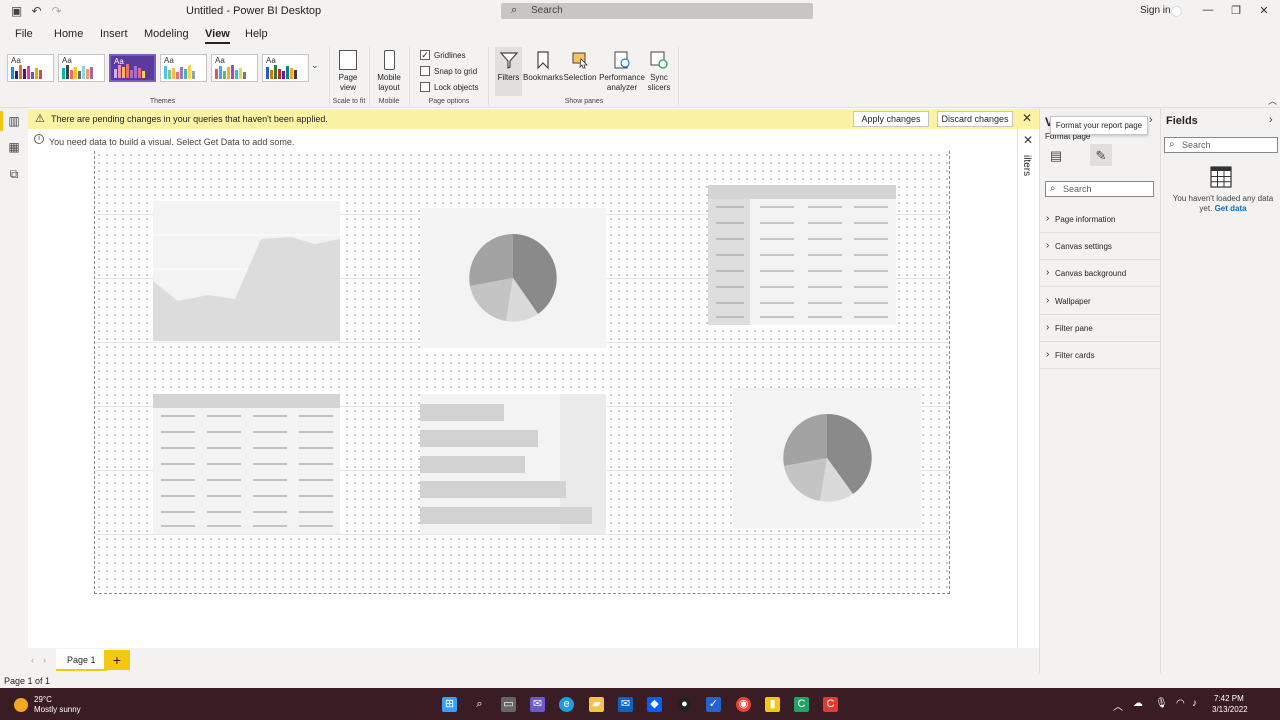 This screenshot has height=720, width=1280. I want to click on window-title: Untitled - Power BI Desktop, so click(254, 11).